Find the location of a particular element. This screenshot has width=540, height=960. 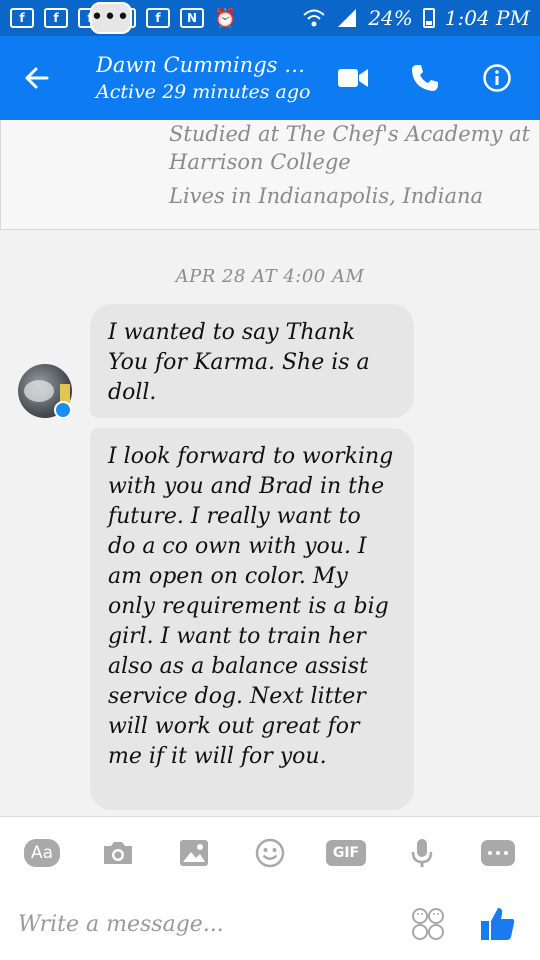

battery-percent: 24% is located at coordinates (390, 18).